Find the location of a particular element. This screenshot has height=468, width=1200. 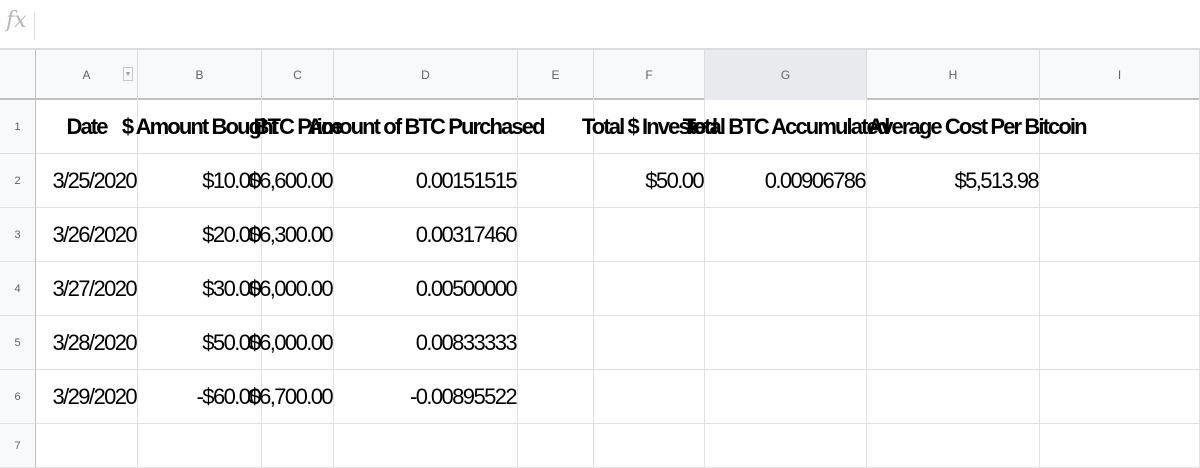

cell-b2: $10.00 is located at coordinates (200, 181).